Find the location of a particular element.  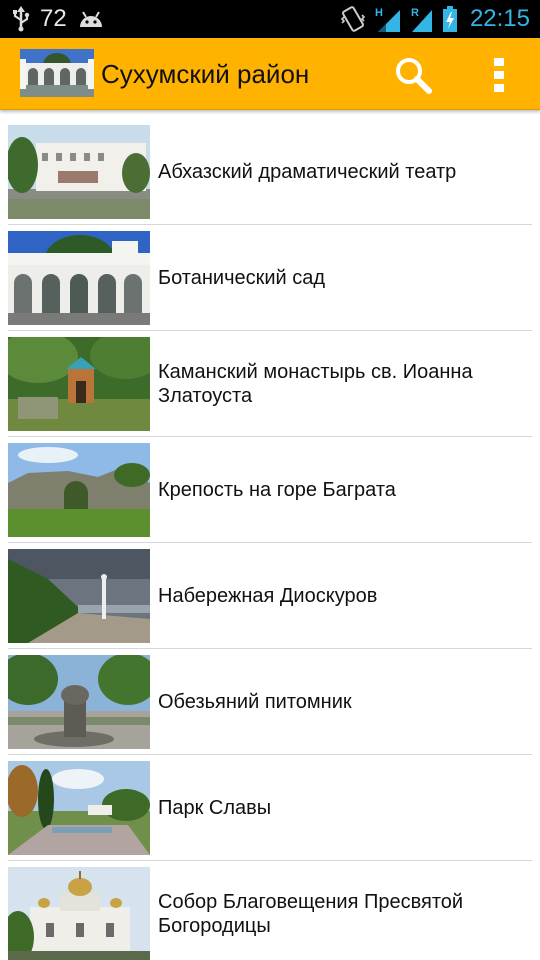

signal-h-icon: H is located at coordinates (388, 19).